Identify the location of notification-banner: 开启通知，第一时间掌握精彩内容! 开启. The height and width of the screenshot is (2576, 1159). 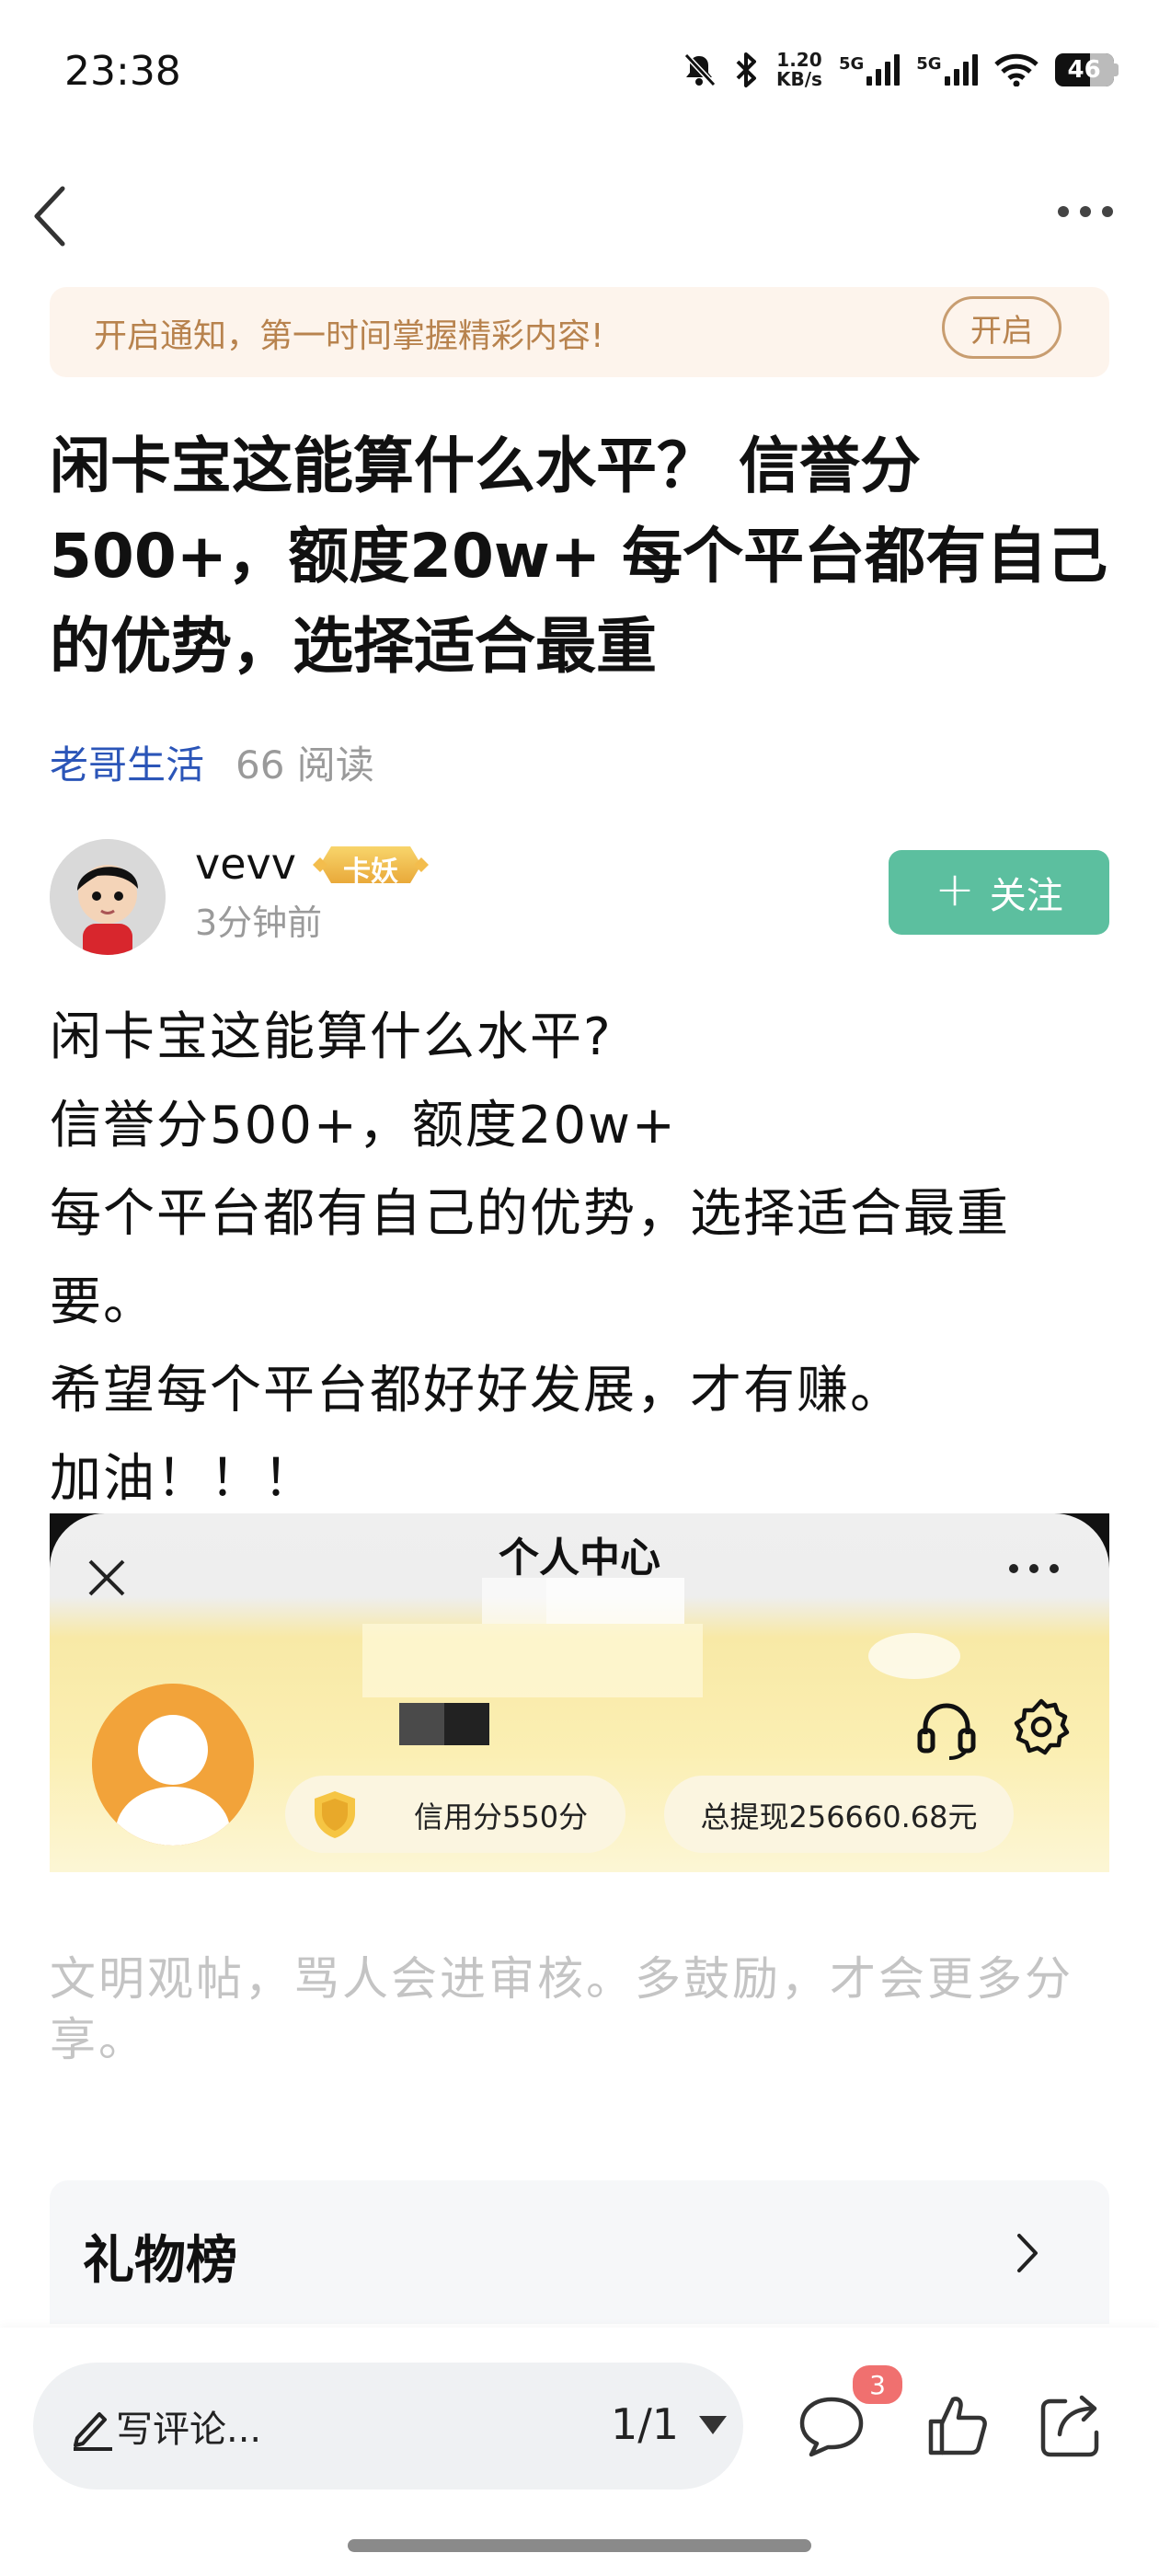
(579, 332).